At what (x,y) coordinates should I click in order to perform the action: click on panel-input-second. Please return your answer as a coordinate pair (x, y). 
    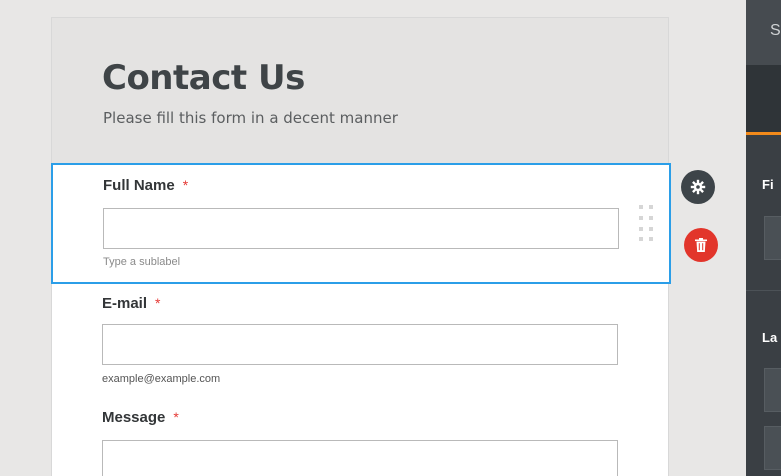
    Looking at the image, I should click on (772, 390).